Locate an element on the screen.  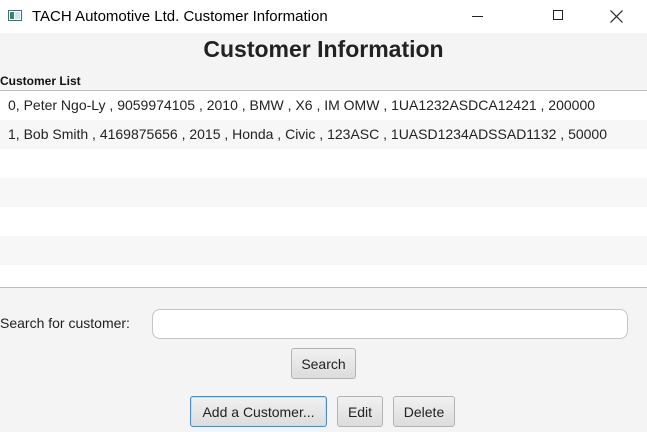
close-icon is located at coordinates (616, 16).